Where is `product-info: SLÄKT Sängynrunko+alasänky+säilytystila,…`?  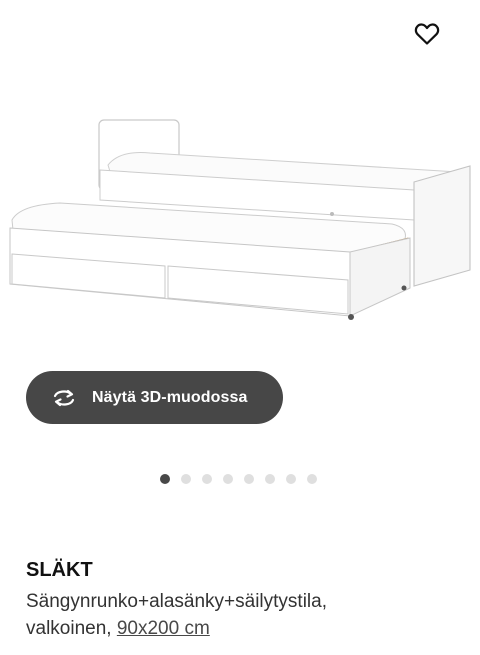
product-info: SLÄKT Sängynrunko+alasänky+säilytystila,… is located at coordinates (246, 599).